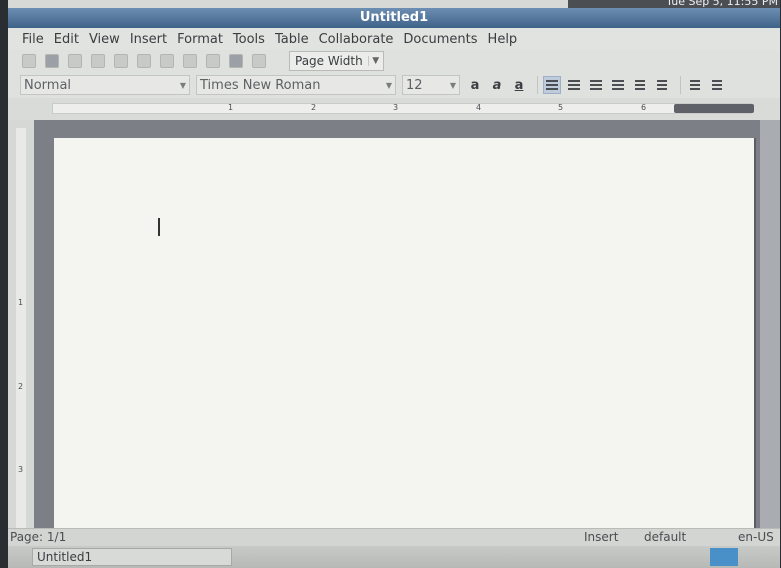 The height and width of the screenshot is (568, 781). What do you see at coordinates (105, 85) in the screenshot?
I see `style-combo: Normal ▼` at bounding box center [105, 85].